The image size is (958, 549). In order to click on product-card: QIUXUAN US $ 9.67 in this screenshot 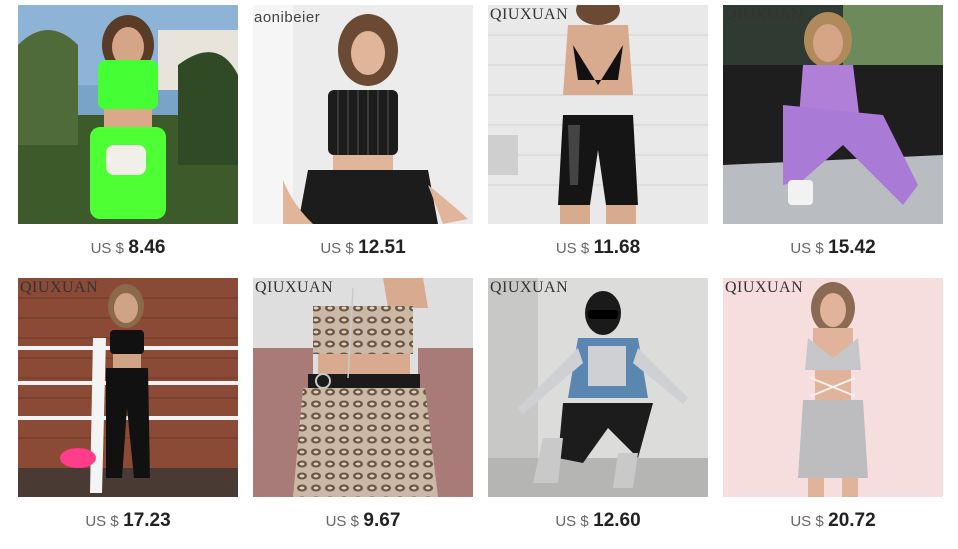, I will do `click(363, 404)`.